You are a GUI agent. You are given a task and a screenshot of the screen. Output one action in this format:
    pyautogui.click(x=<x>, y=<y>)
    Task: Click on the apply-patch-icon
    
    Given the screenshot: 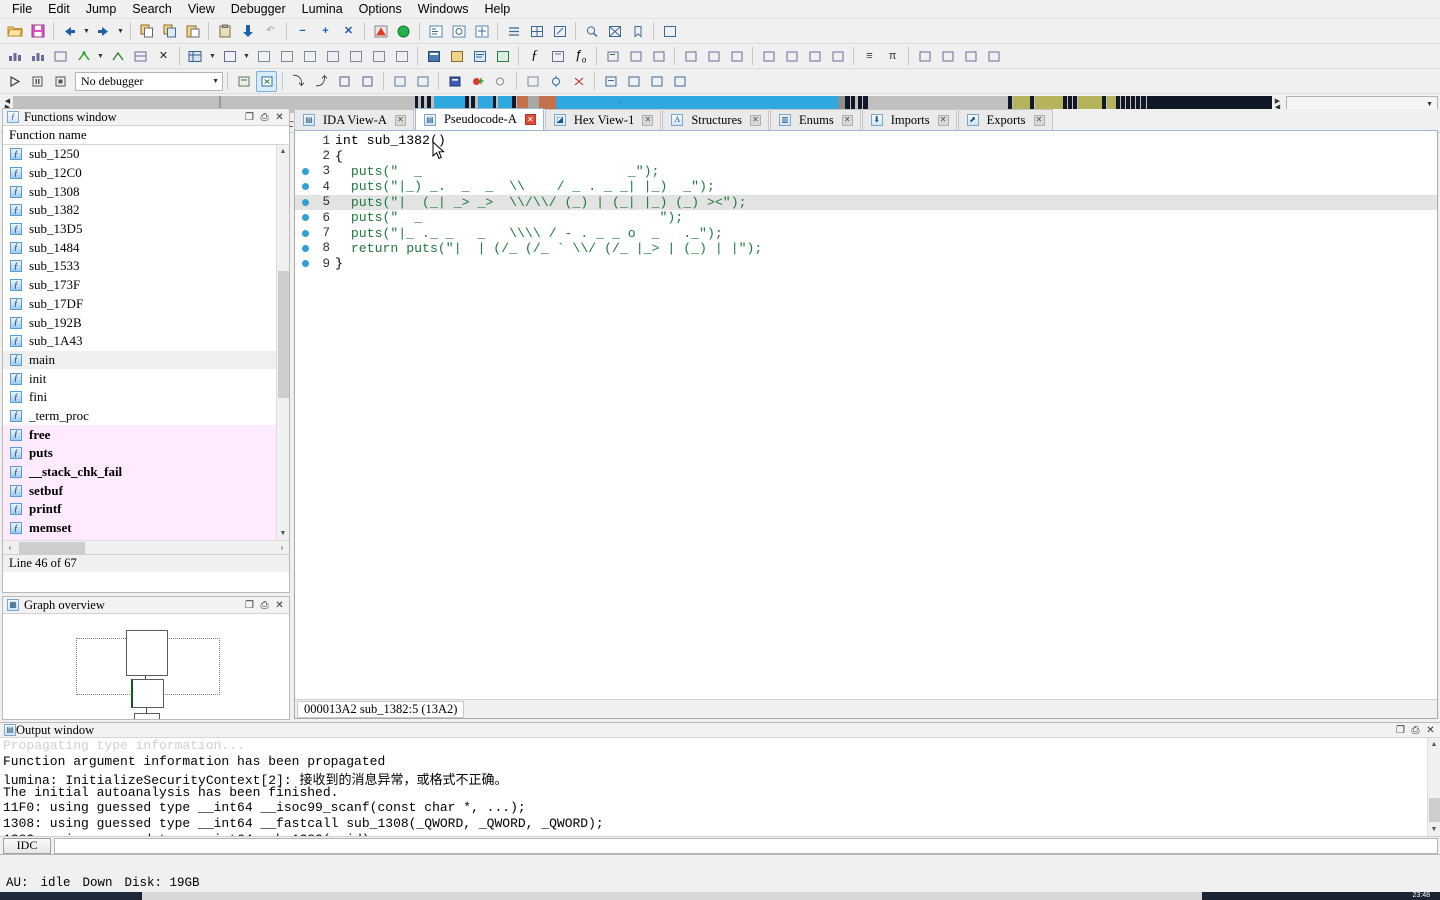 What is the action you would take?
    pyautogui.click(x=633, y=81)
    